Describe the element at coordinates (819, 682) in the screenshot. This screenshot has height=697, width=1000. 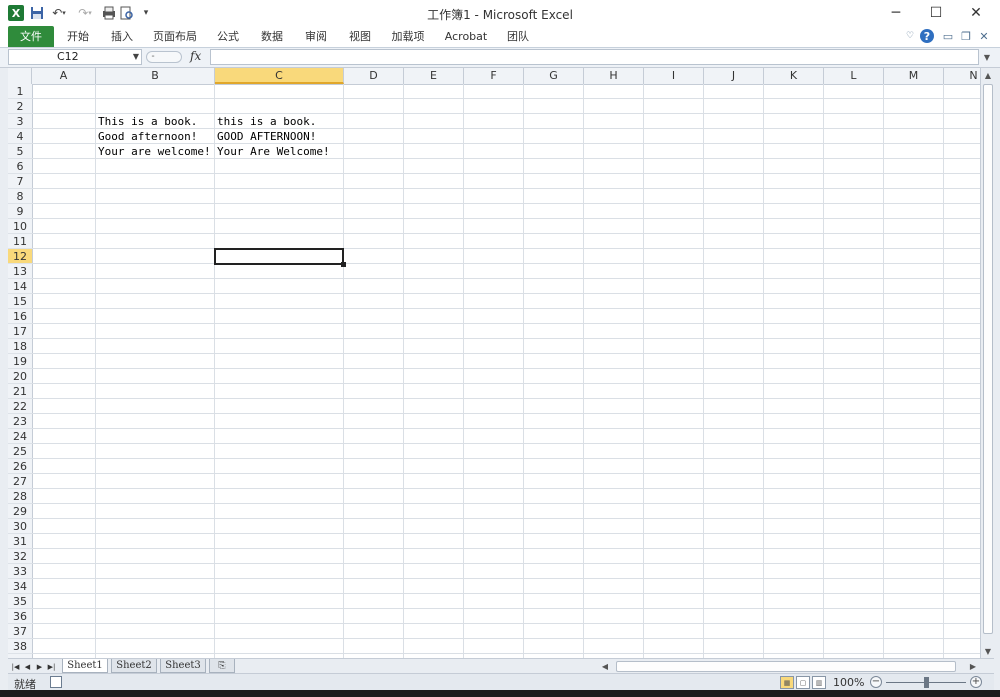
I see `page-break-view-icon: ▥` at that location.